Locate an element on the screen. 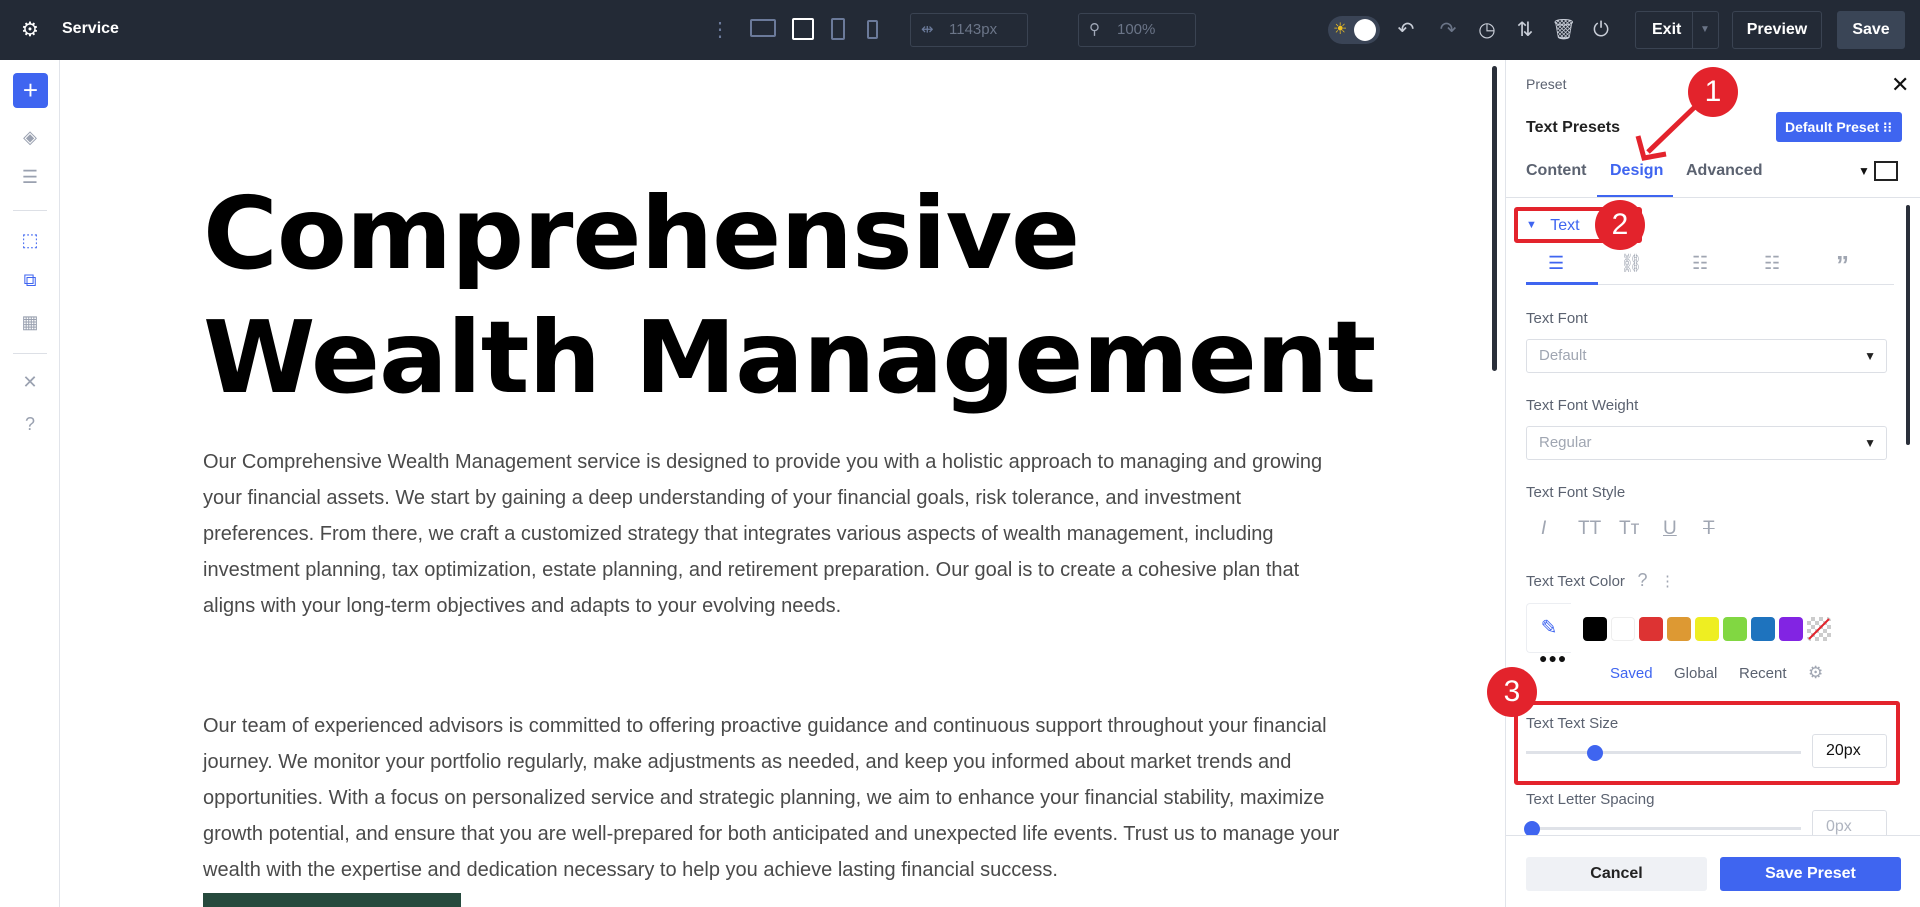  cancel-button: Cancel is located at coordinates (1616, 874).